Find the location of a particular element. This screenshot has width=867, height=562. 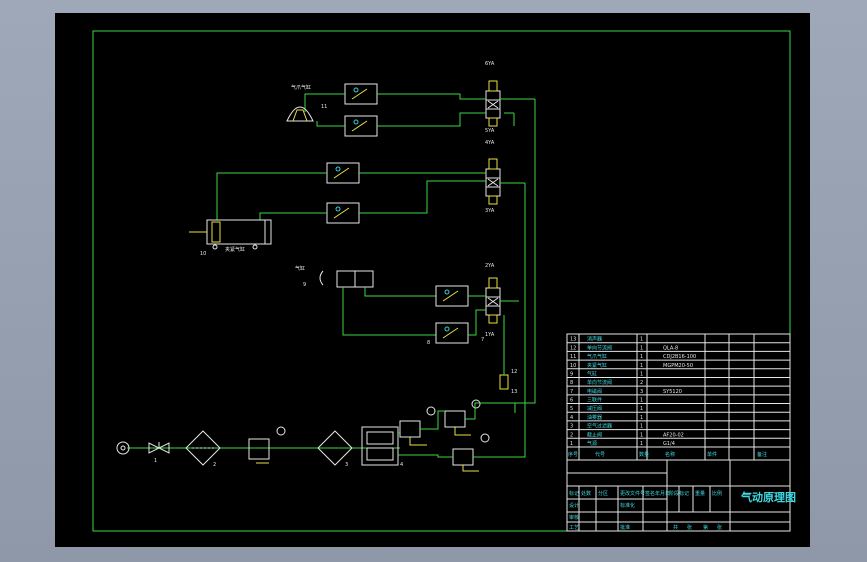

pressure-regulator is located at coordinates (267, 445).